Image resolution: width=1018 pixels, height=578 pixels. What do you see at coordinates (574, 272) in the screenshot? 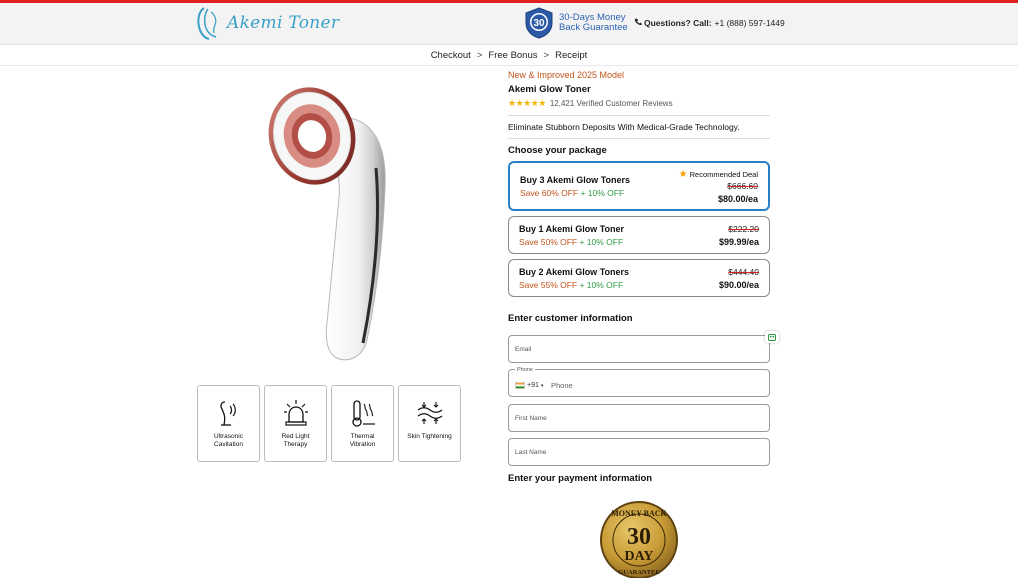
I see `package-name: Buy 2 Akemi Glow Toners` at bounding box center [574, 272].